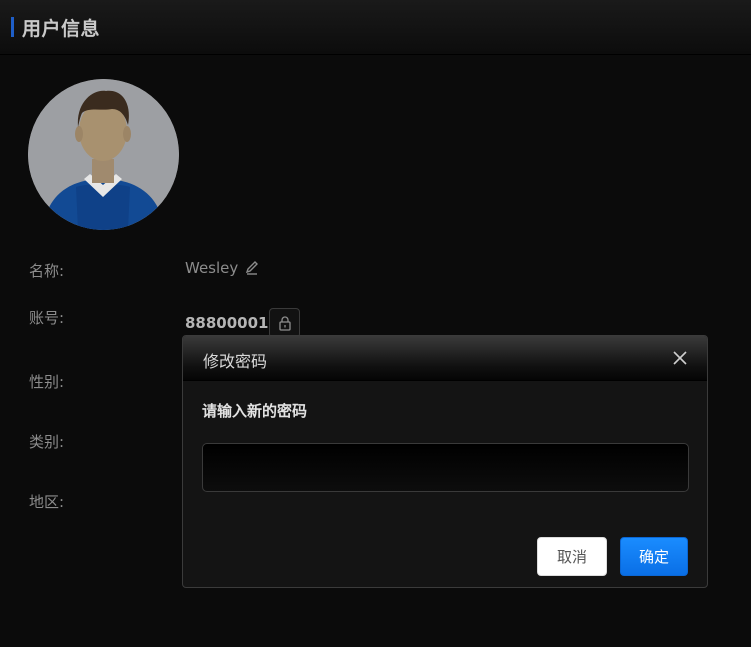  I want to click on avatar, so click(103, 154).